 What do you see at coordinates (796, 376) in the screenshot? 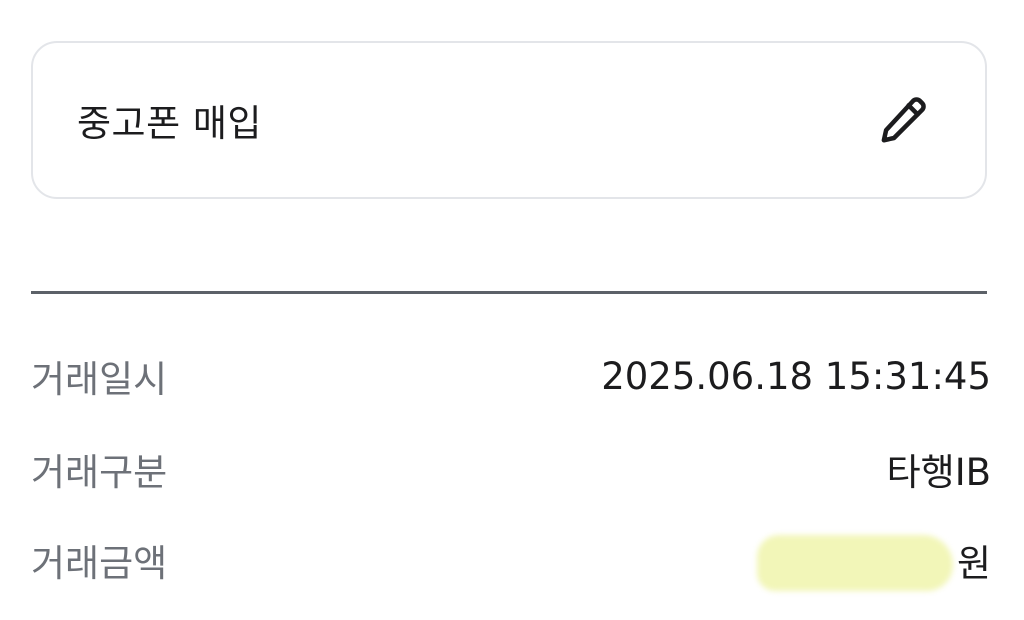
I see `datetime-value: 2025.06.18 15:31:45` at bounding box center [796, 376].